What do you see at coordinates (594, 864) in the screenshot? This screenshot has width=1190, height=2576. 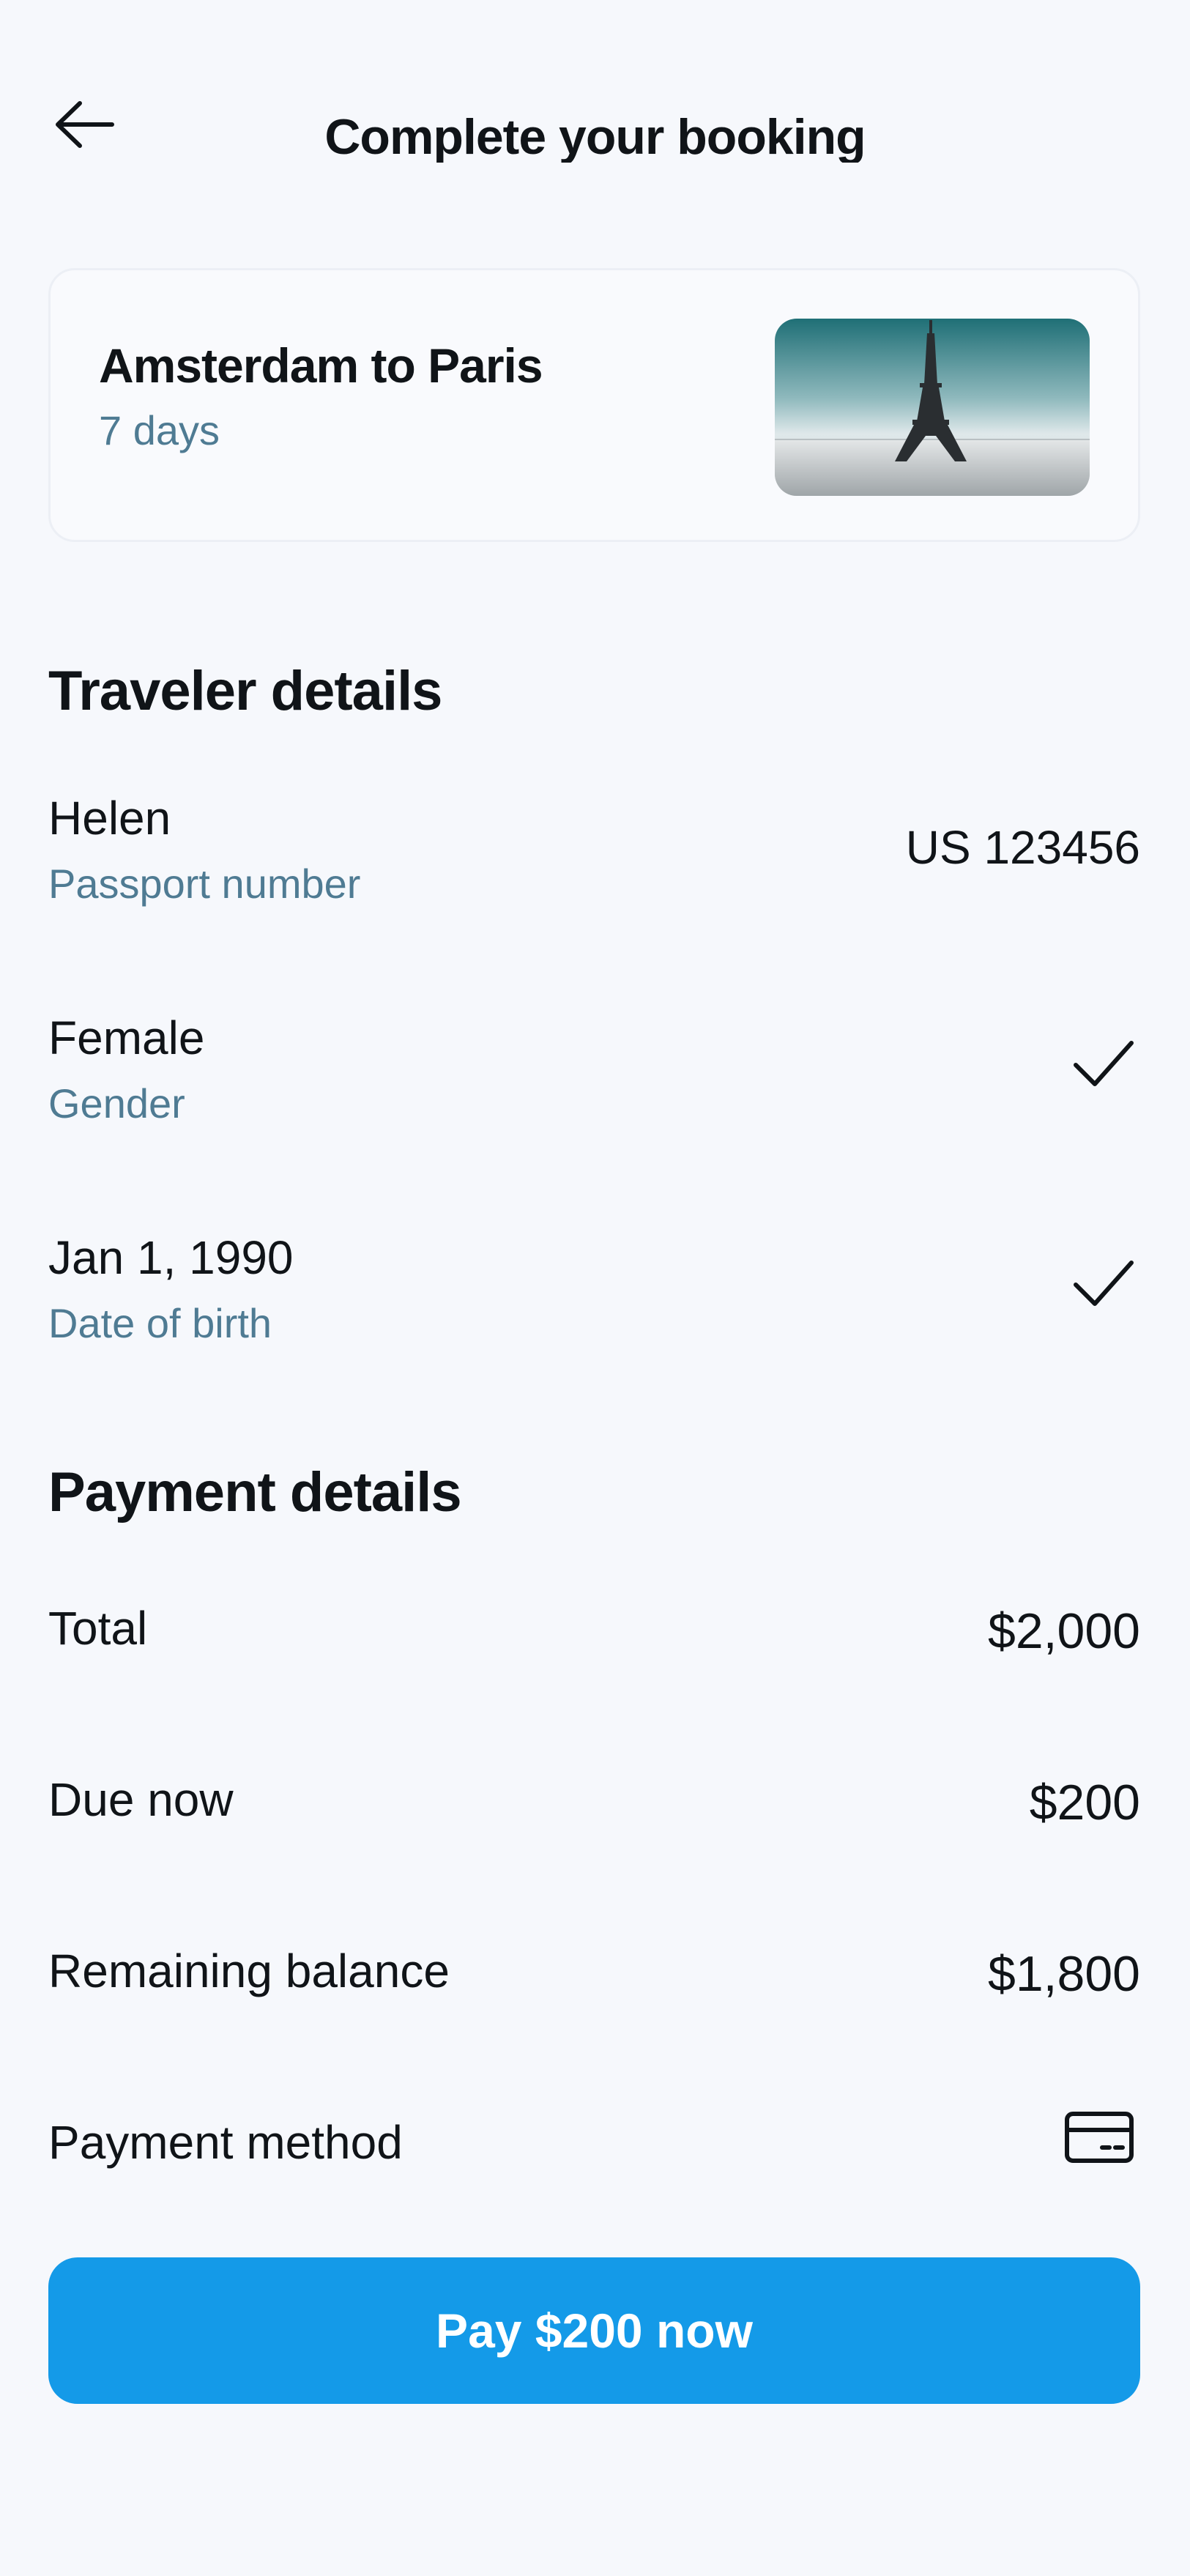 I see `traveler-row-passport: Helen Passport number US 123456` at bounding box center [594, 864].